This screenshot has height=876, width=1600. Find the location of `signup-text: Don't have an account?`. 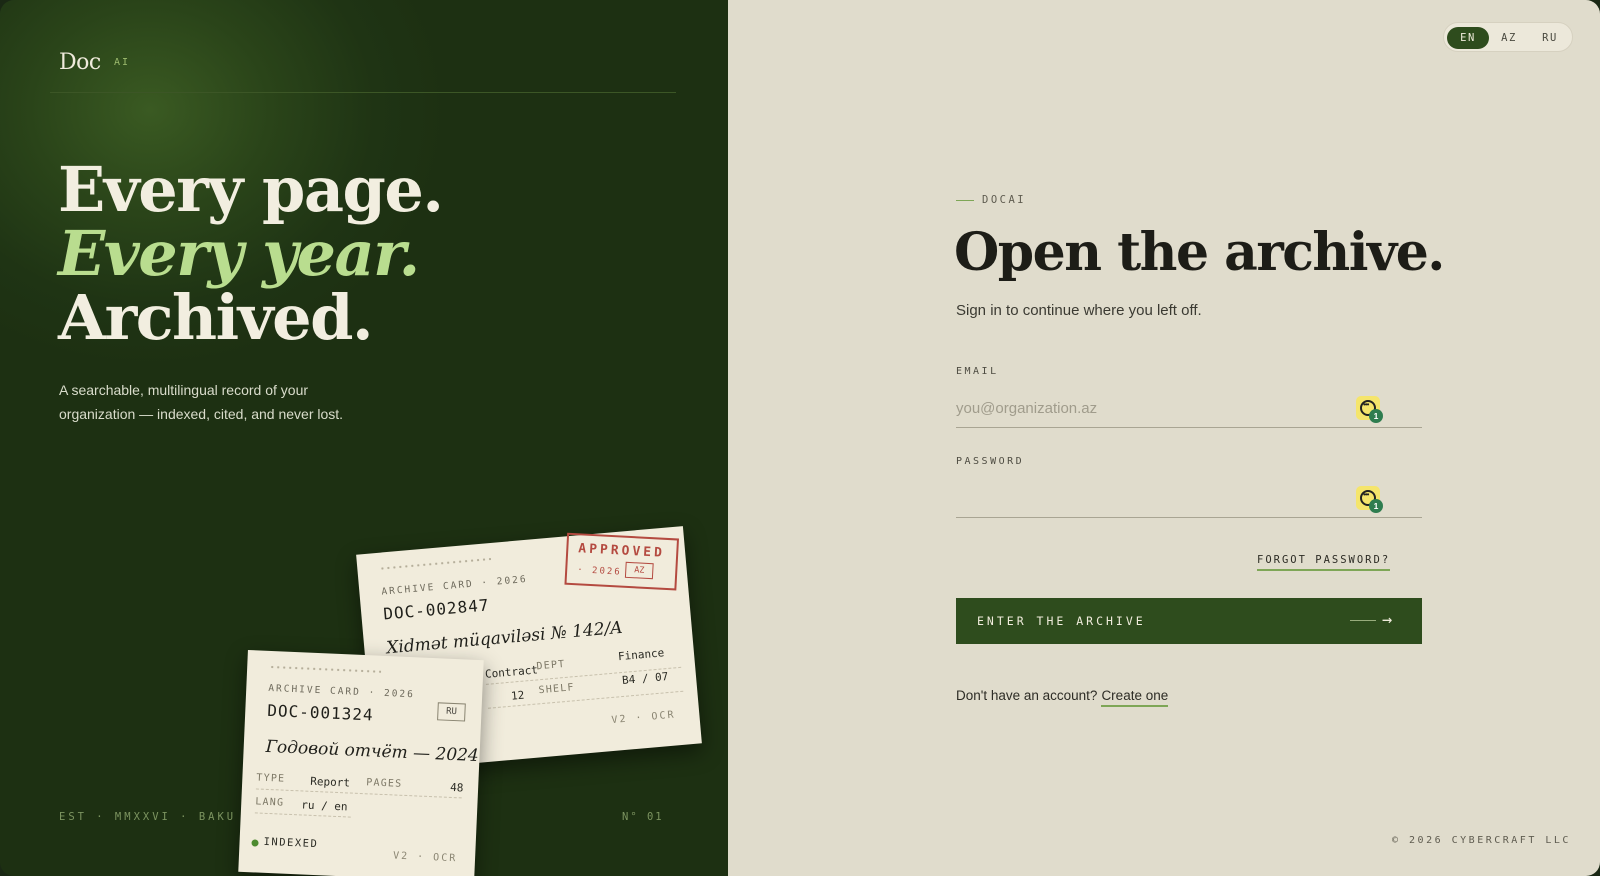

signup-text: Don't have an account? is located at coordinates (1027, 695).